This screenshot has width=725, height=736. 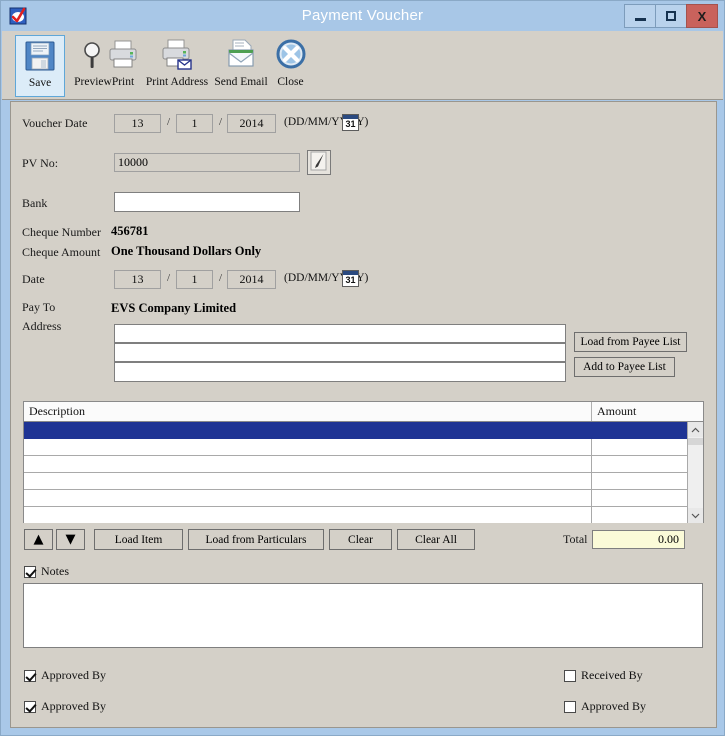 What do you see at coordinates (70, 539) in the screenshot?
I see `move-down-button: ▼` at bounding box center [70, 539].